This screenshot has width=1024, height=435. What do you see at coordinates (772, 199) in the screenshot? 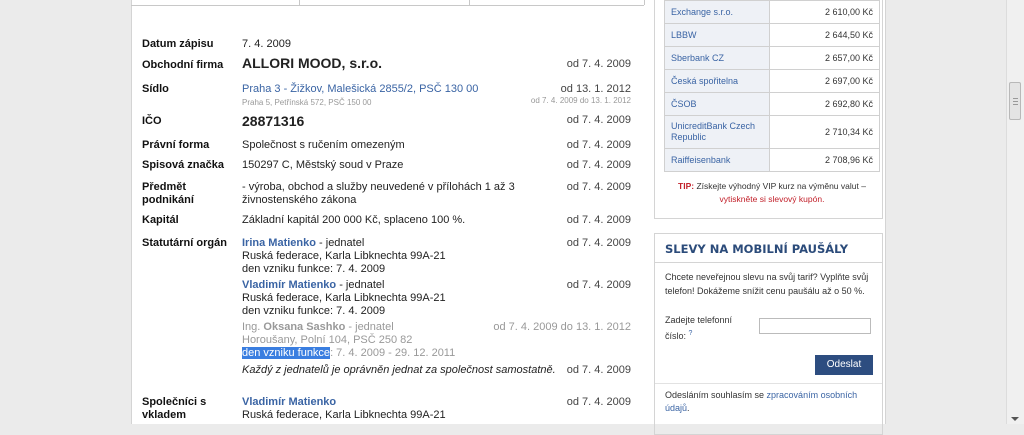
I see `coupon-link: vytiskněte si slevový kupón.` at bounding box center [772, 199].